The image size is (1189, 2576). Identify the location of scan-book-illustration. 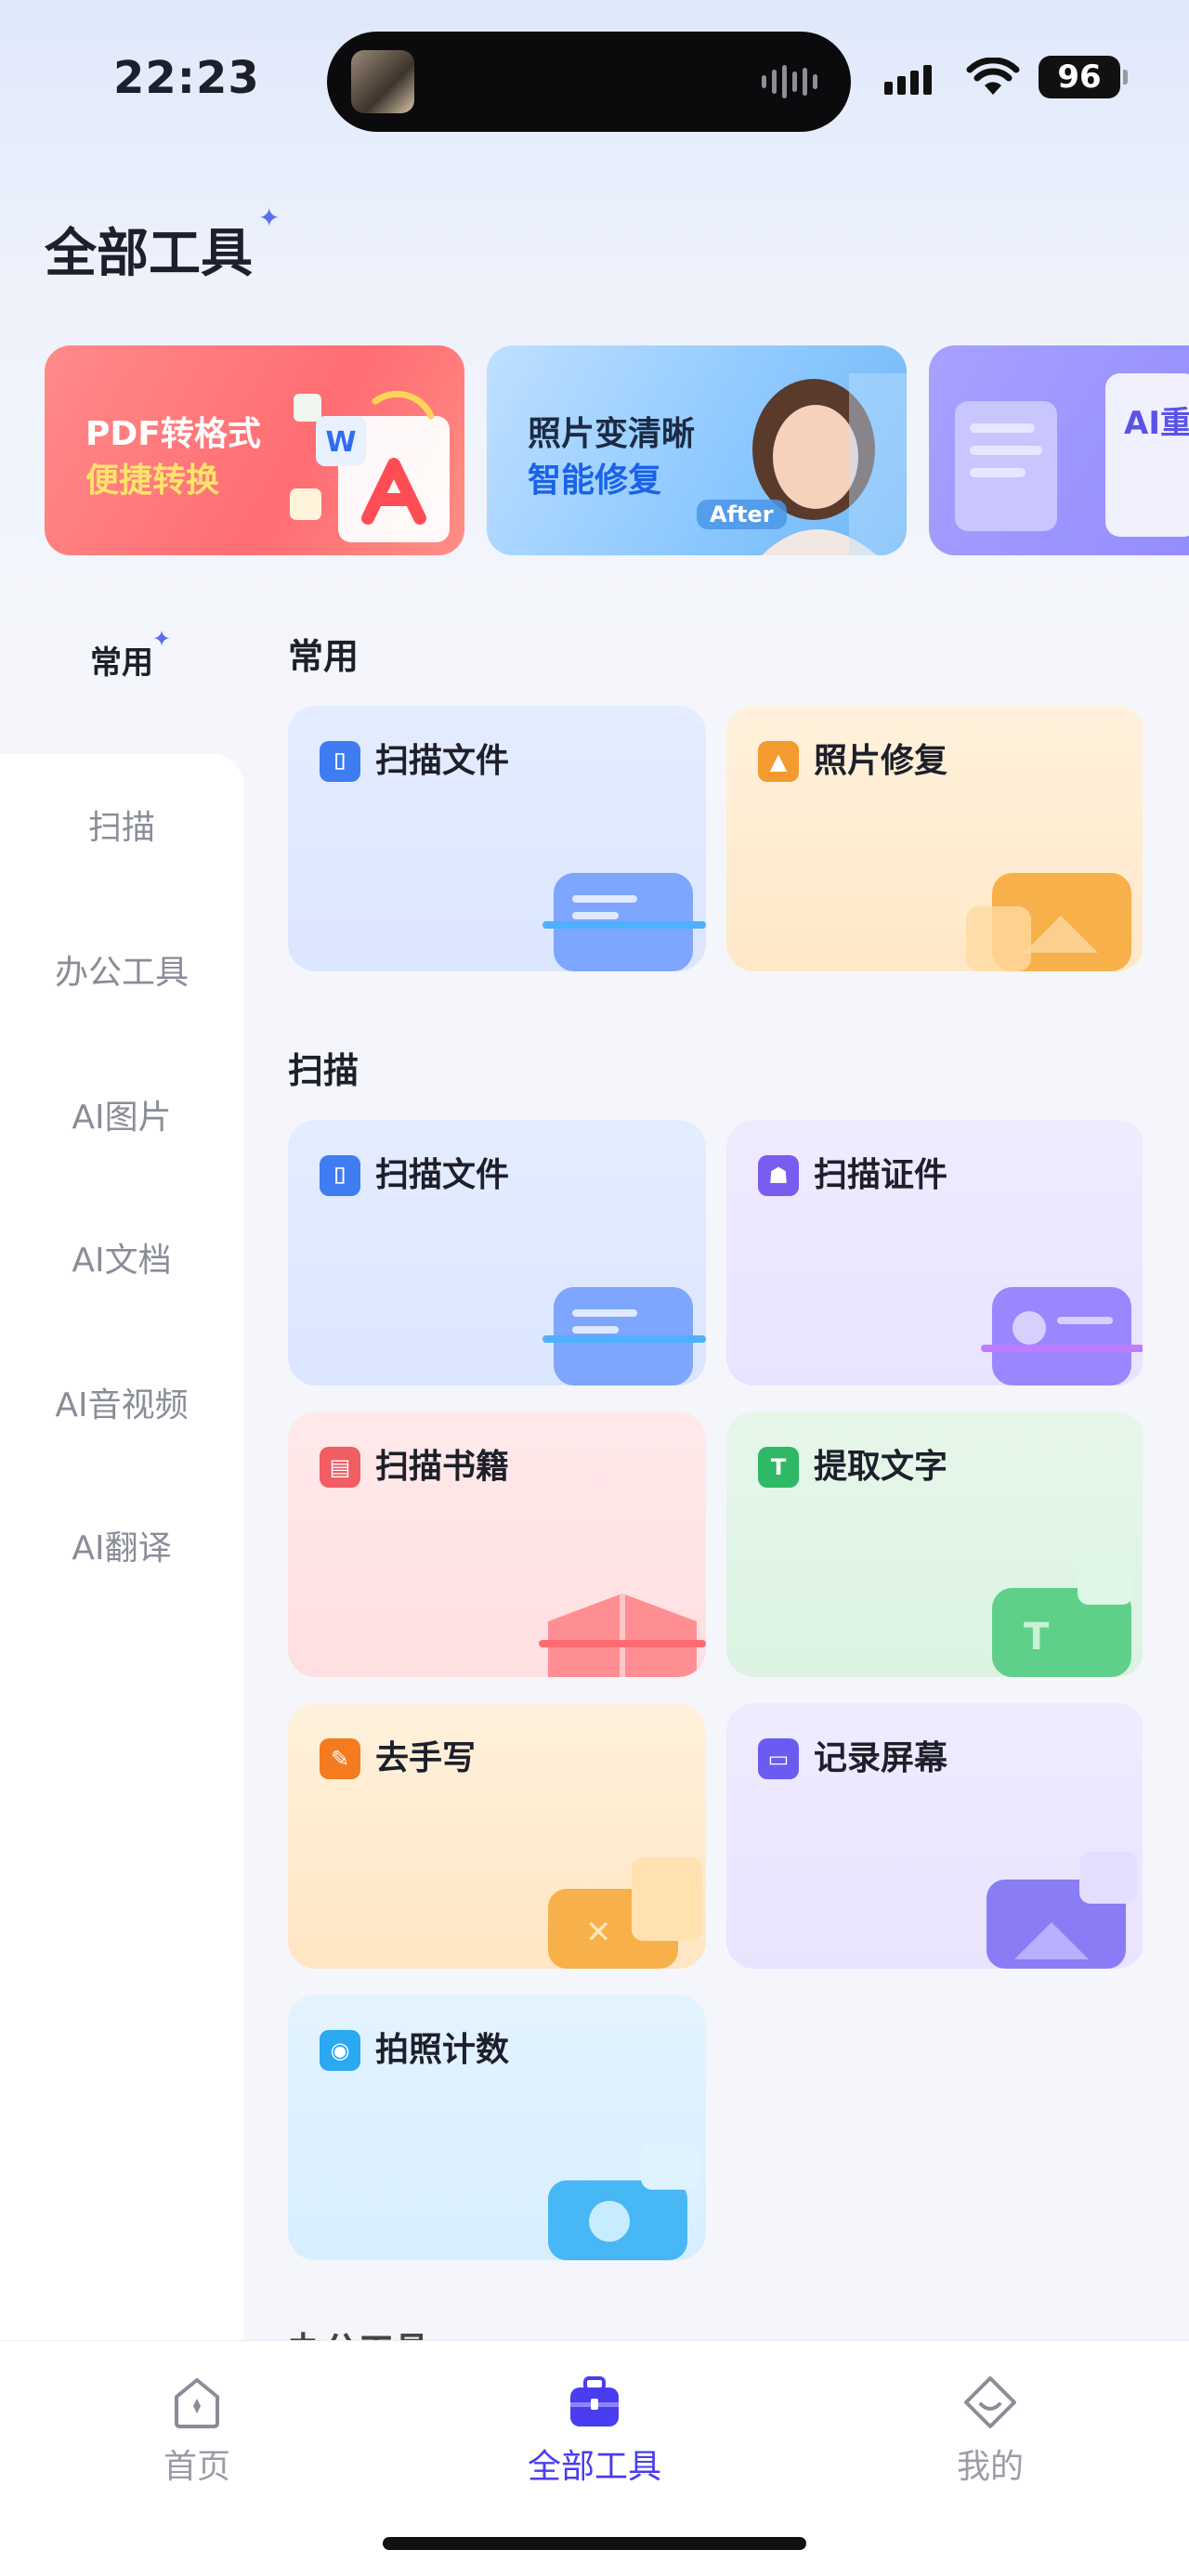
(623, 1635).